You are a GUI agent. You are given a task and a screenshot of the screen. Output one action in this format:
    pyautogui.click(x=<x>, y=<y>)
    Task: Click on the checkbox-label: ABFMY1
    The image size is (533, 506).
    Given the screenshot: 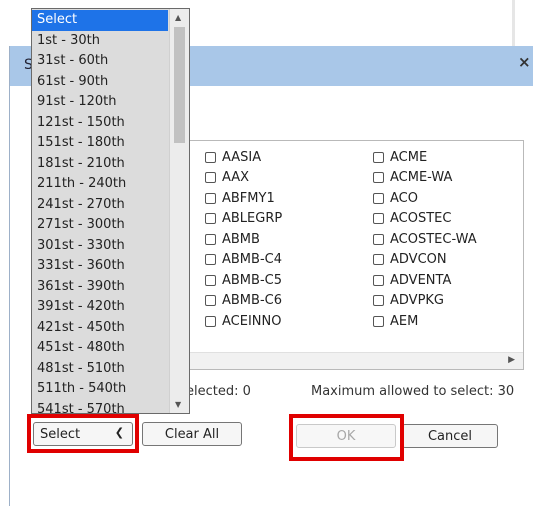 What is the action you would take?
    pyautogui.click(x=248, y=198)
    